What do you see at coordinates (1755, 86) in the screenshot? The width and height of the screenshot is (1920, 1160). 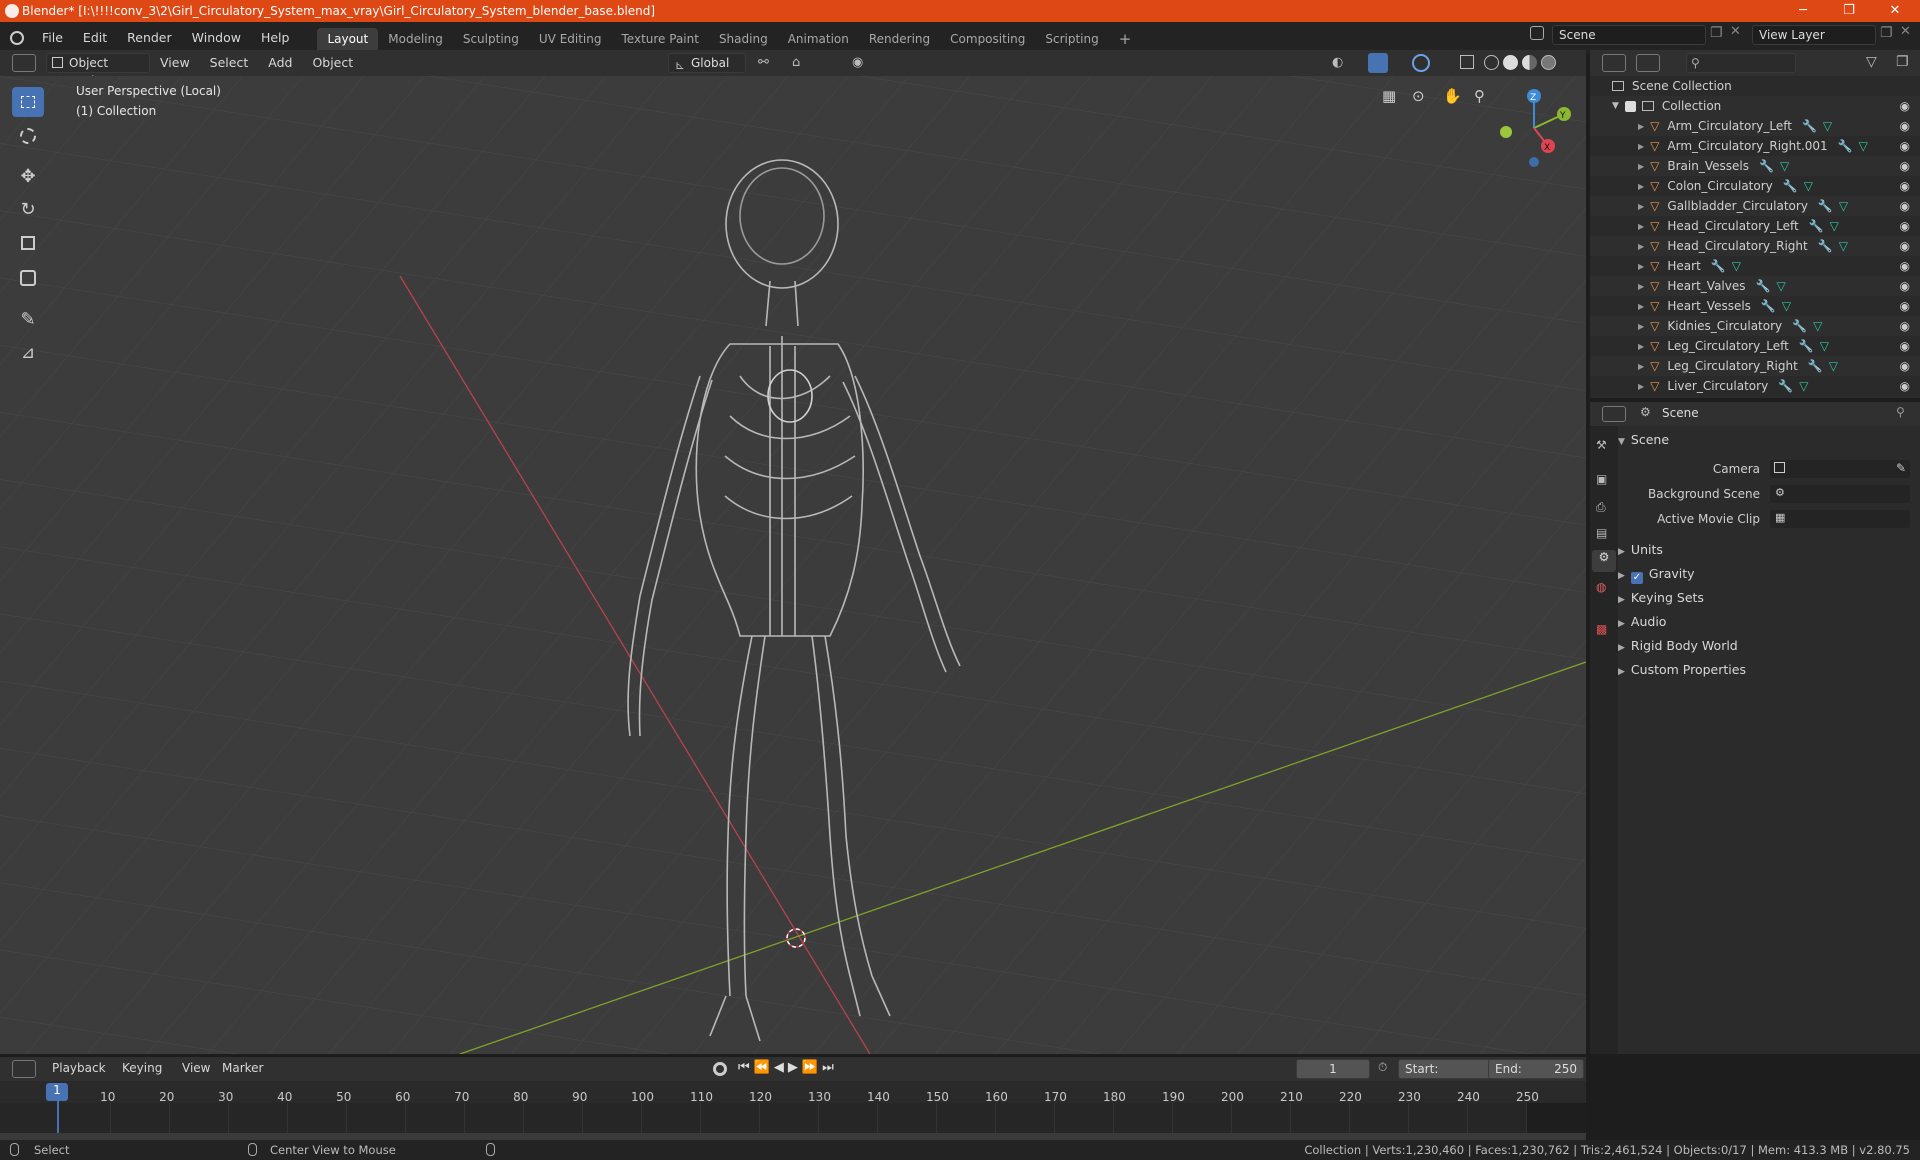 I see `outliner-scene-collection: Scene Collection` at bounding box center [1755, 86].